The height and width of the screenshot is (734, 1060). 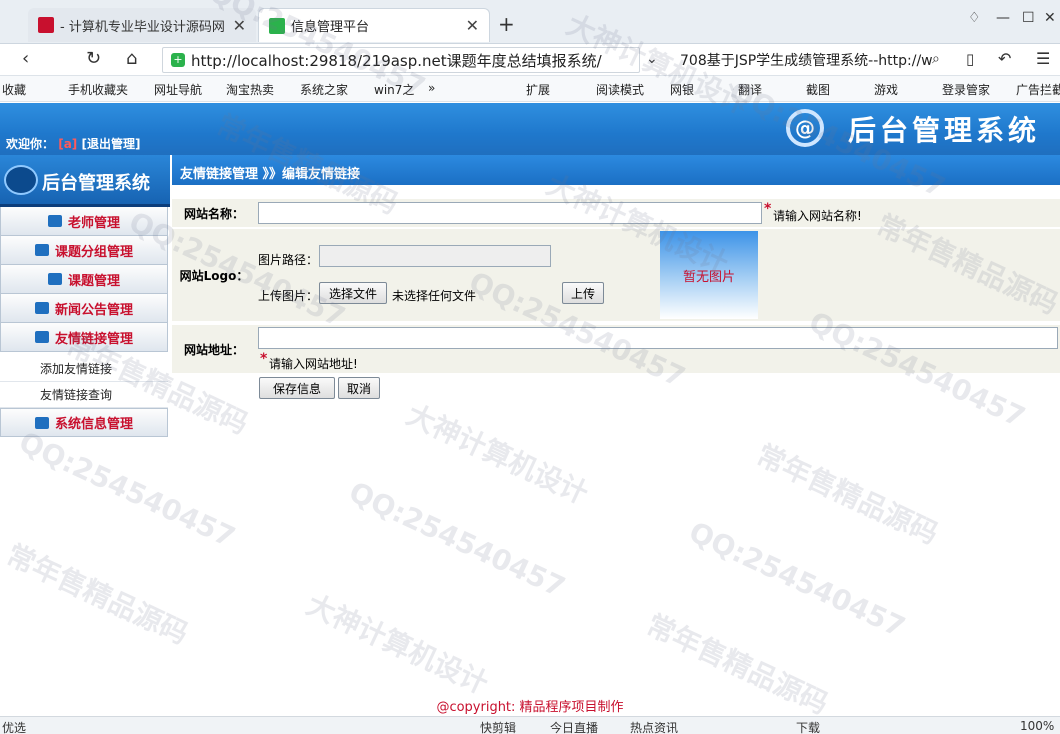 What do you see at coordinates (313, 364) in the screenshot?
I see `site-url-hint: 请输入网站地址!` at bounding box center [313, 364].